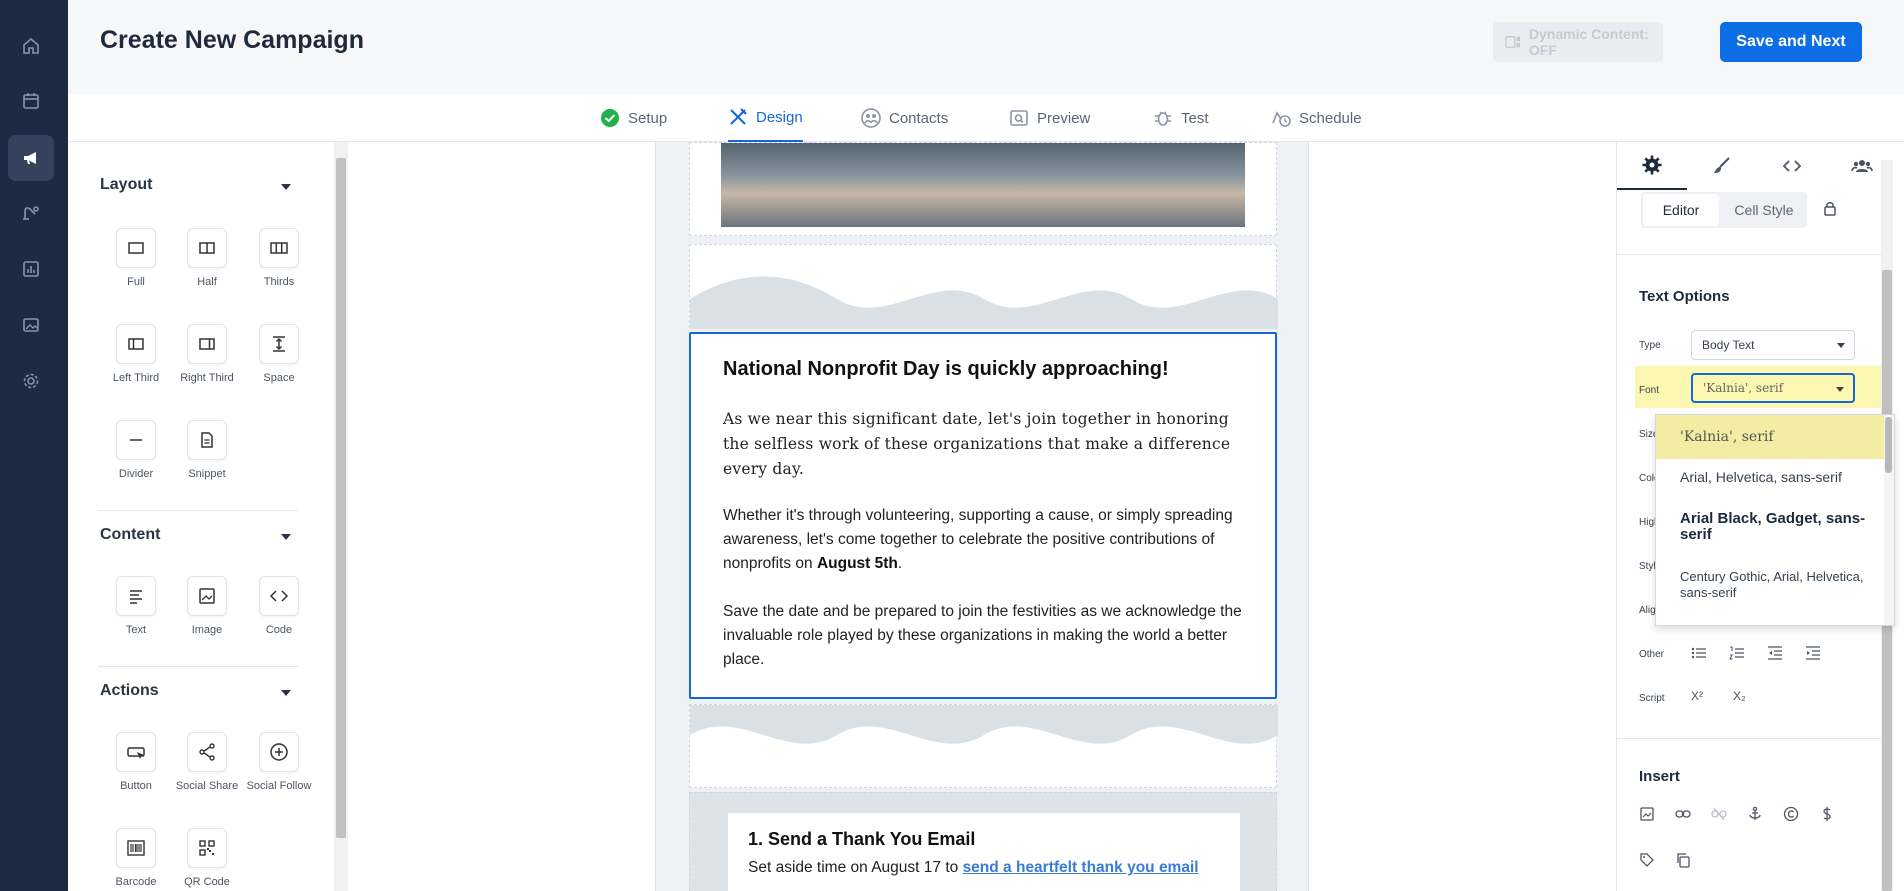 This screenshot has height=891, width=1904. What do you see at coordinates (633, 118) in the screenshot?
I see `tab-setup: Setup` at bounding box center [633, 118].